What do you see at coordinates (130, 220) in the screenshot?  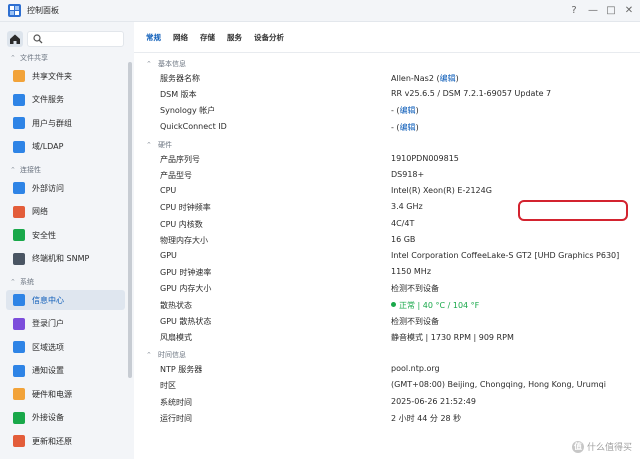 I see `sidebar-scrollbar` at bounding box center [130, 220].